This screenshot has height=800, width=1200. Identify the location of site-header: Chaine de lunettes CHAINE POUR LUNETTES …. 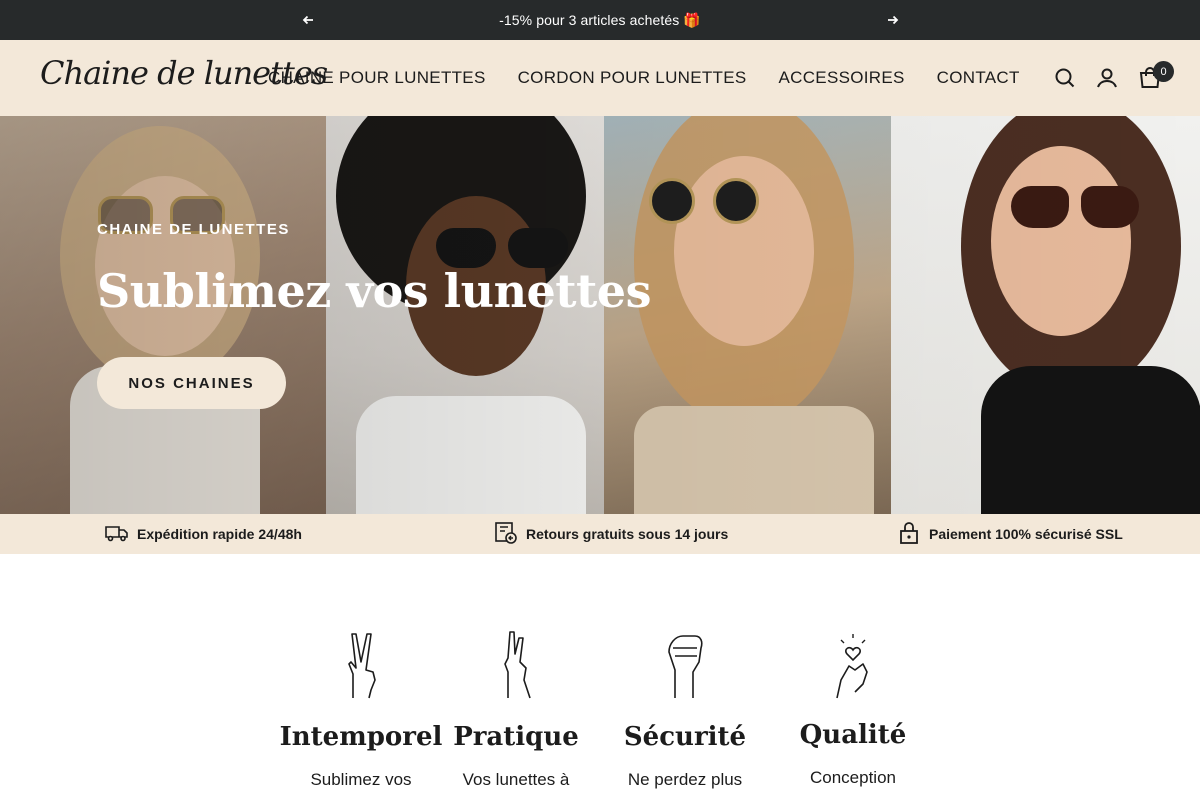
(600, 78).